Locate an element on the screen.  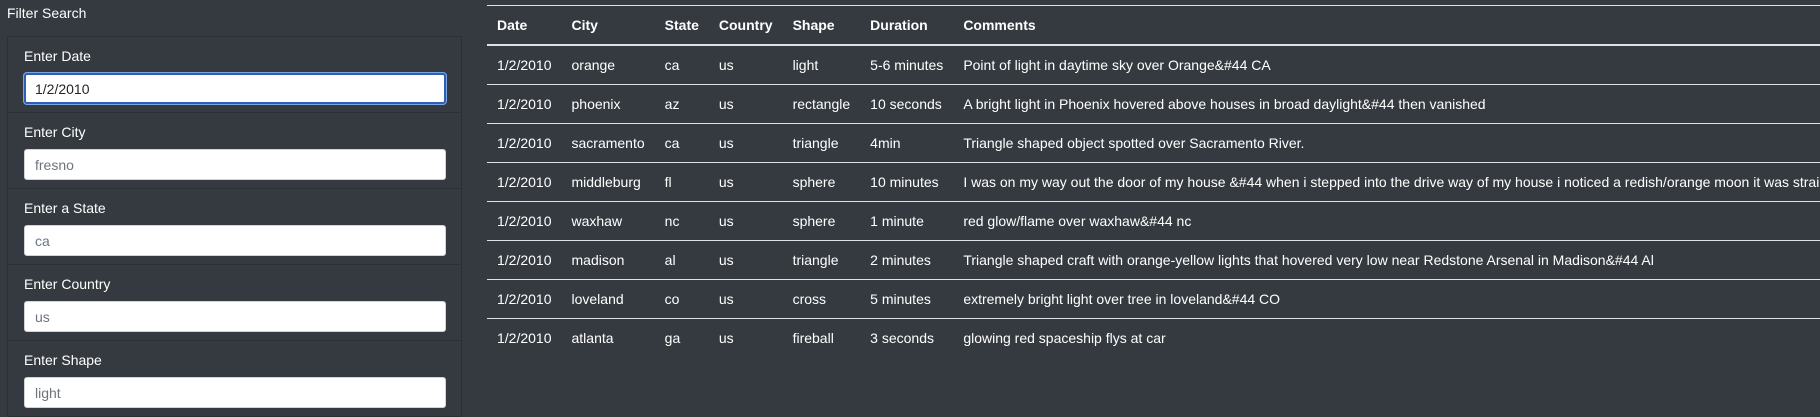
cell-city: orange is located at coordinates (608, 65).